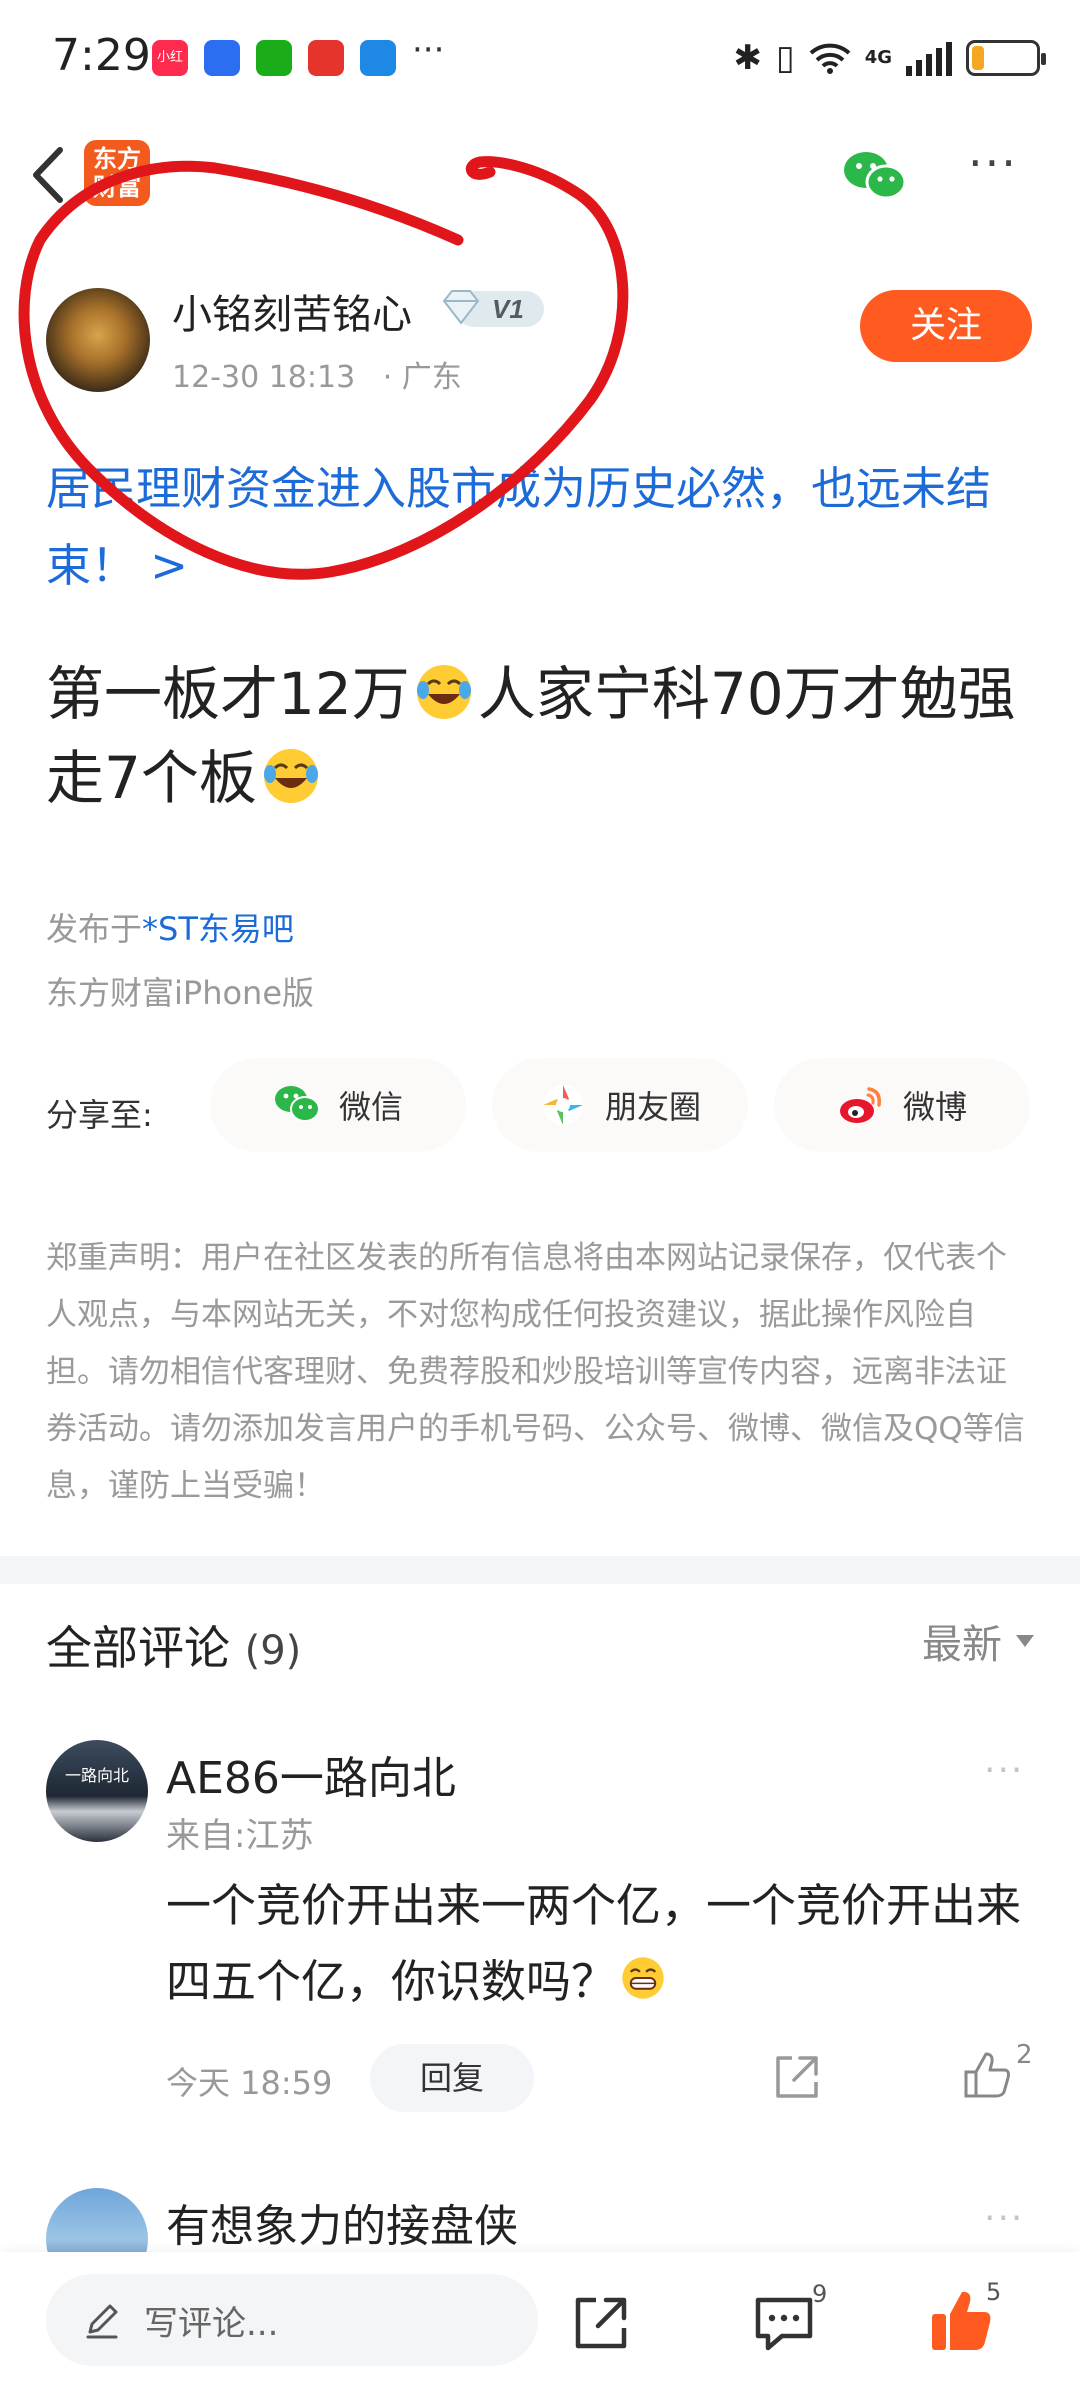  Describe the element at coordinates (994, 2292) in the screenshot. I see `like-count: 5` at that location.